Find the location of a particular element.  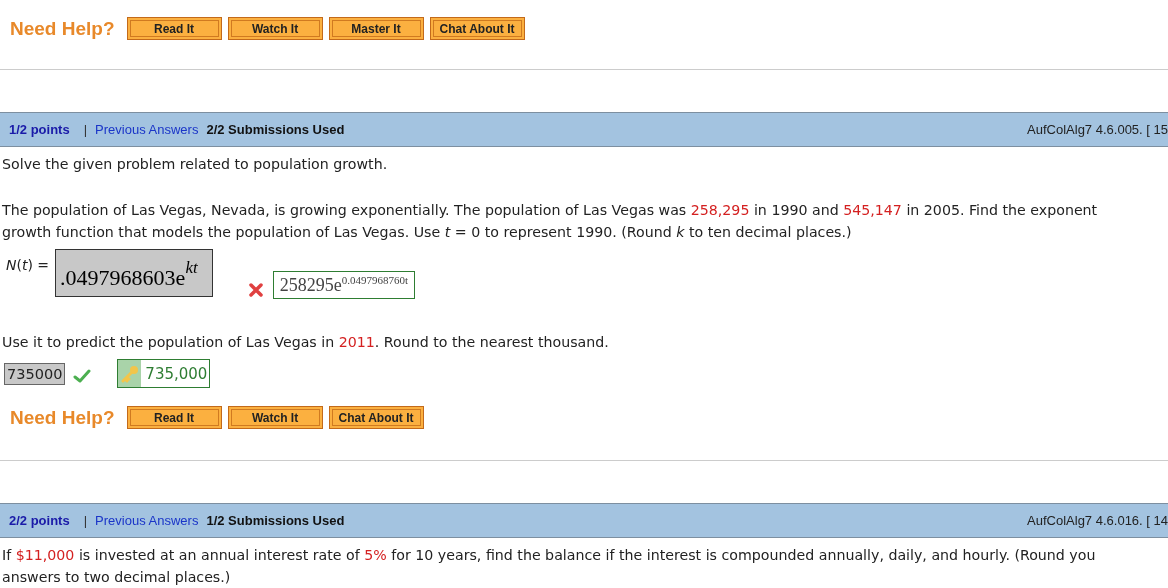

submissions-label: 2/2 Submissions Used is located at coordinates (275, 129).